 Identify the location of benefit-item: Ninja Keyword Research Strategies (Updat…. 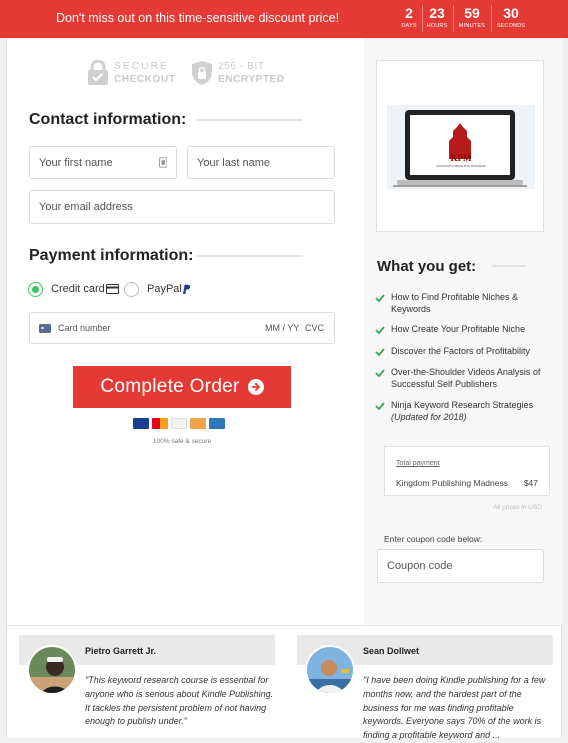
(460, 411).